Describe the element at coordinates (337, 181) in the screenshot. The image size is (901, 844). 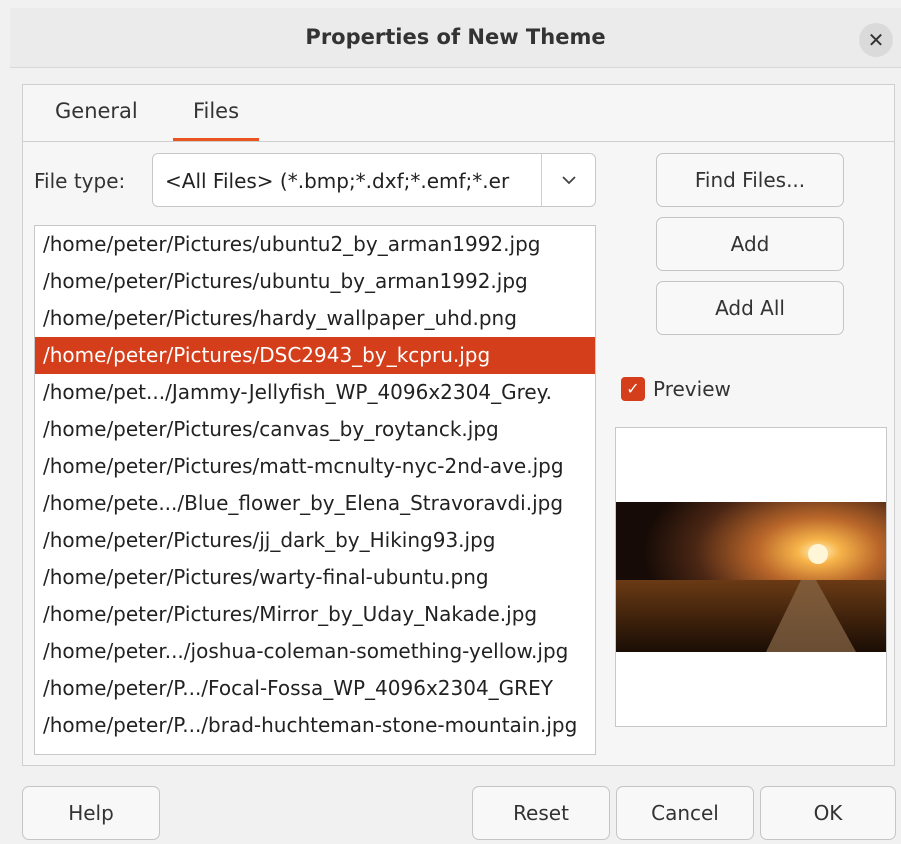
I see `file-type-value: <All Files> (*.bmp;*.dxf;*.emf;*.er` at that location.